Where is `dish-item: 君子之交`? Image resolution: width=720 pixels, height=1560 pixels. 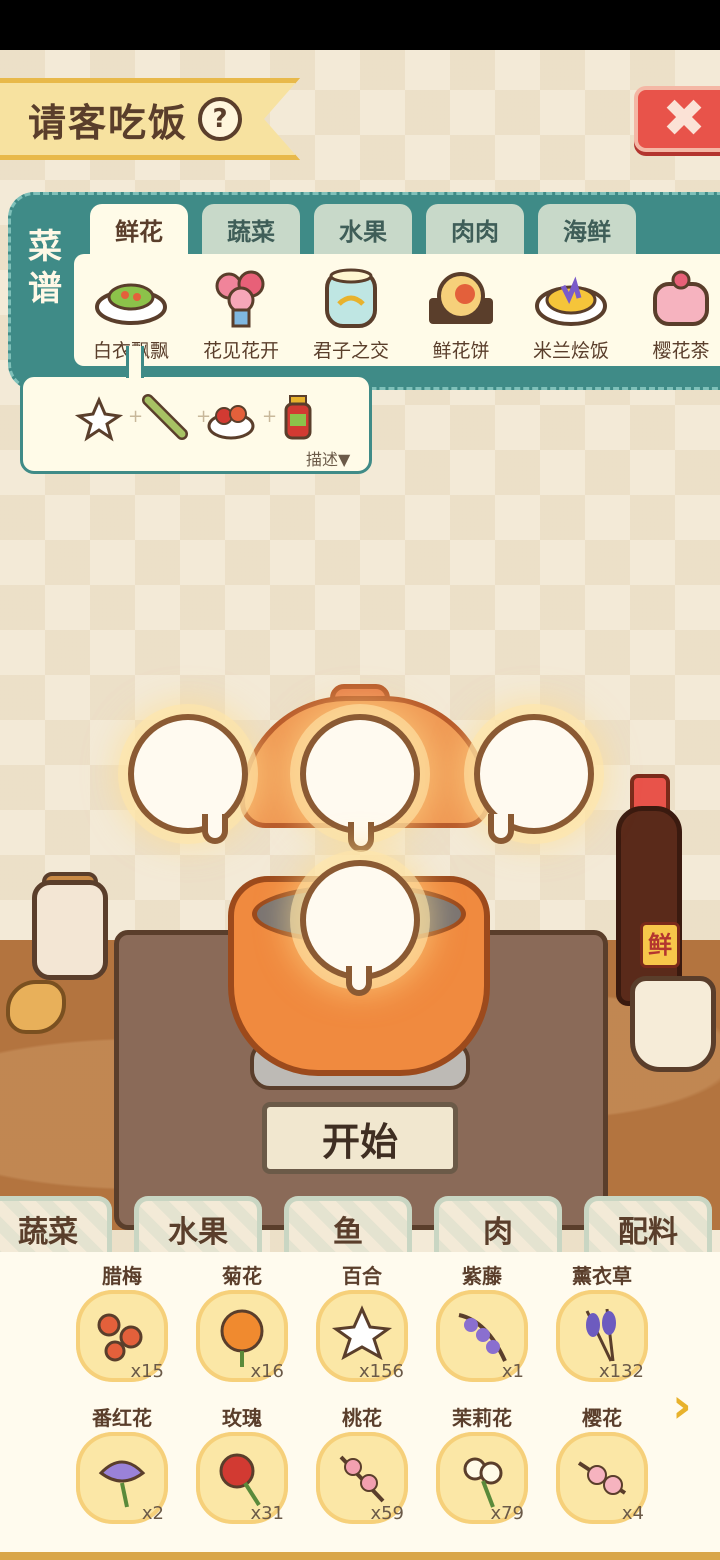 dish-item: 君子之交 is located at coordinates (351, 312).